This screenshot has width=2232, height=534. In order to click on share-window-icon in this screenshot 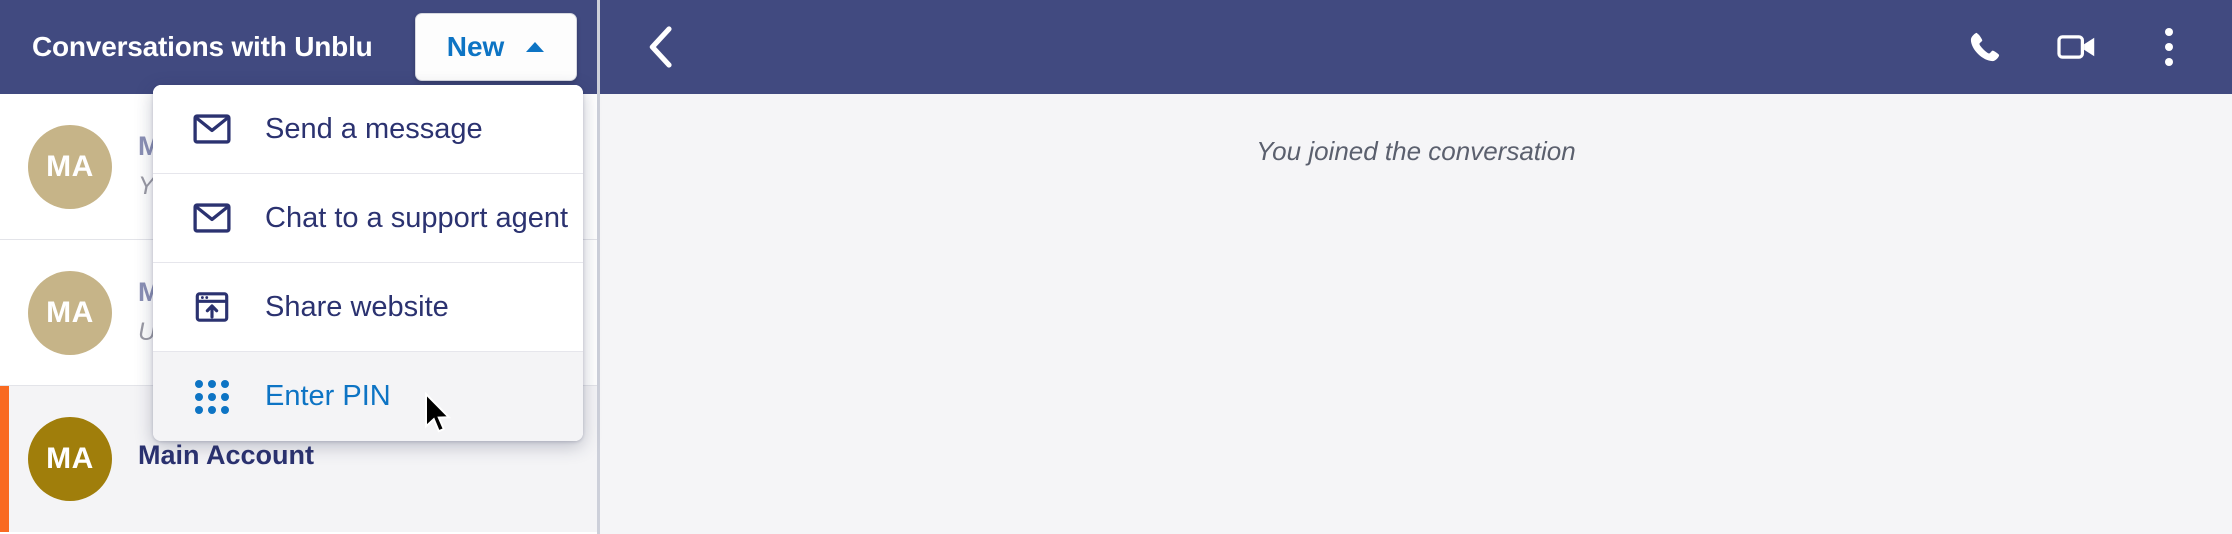, I will do `click(212, 307)`.